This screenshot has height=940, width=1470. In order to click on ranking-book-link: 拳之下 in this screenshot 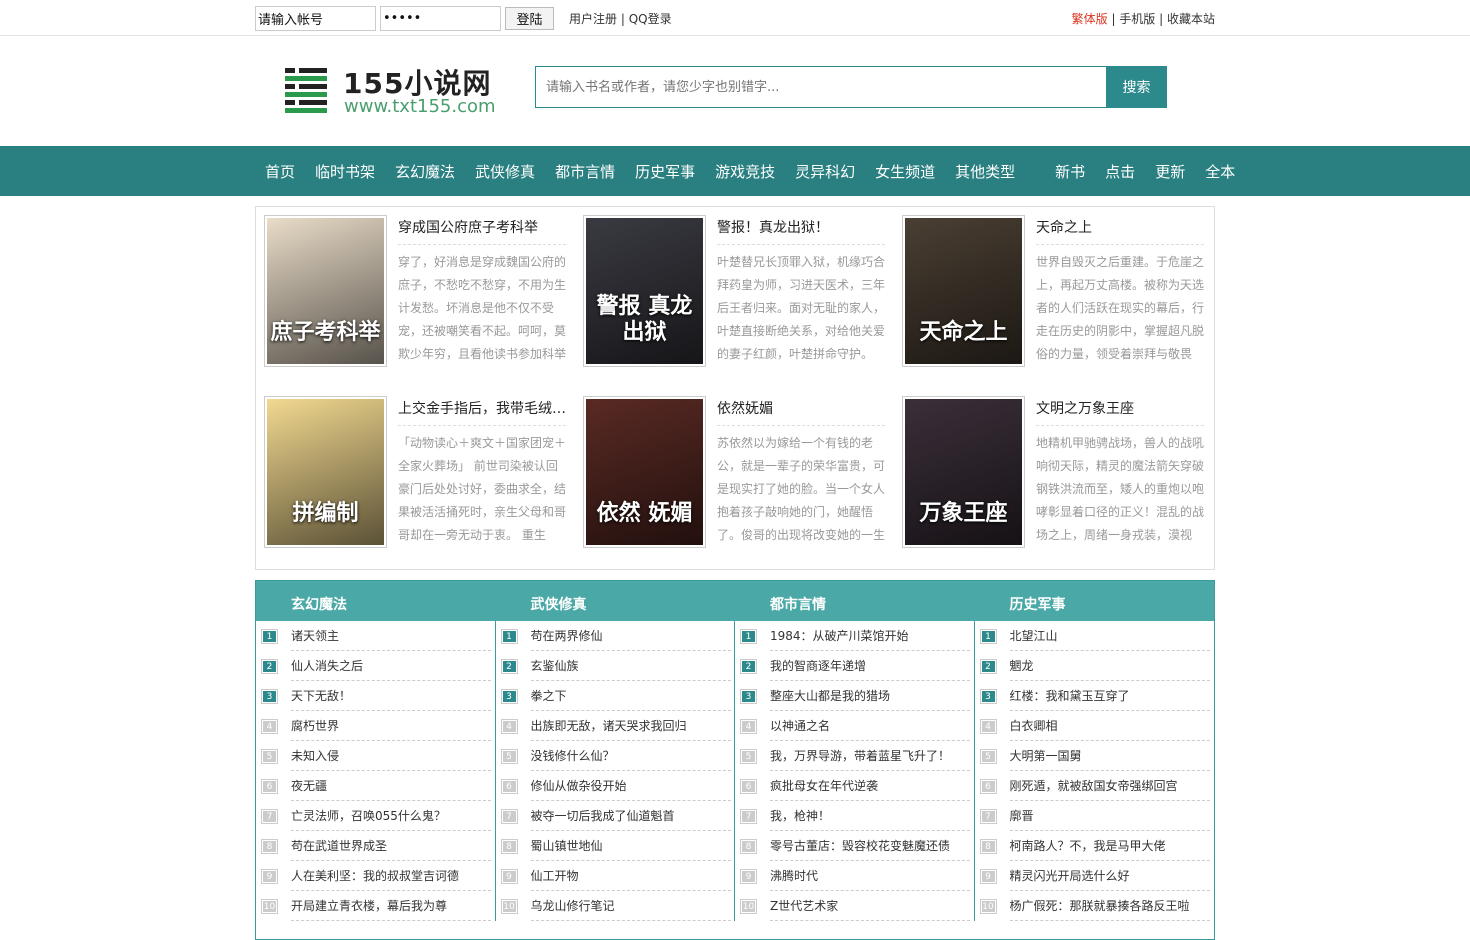, I will do `click(630, 696)`.